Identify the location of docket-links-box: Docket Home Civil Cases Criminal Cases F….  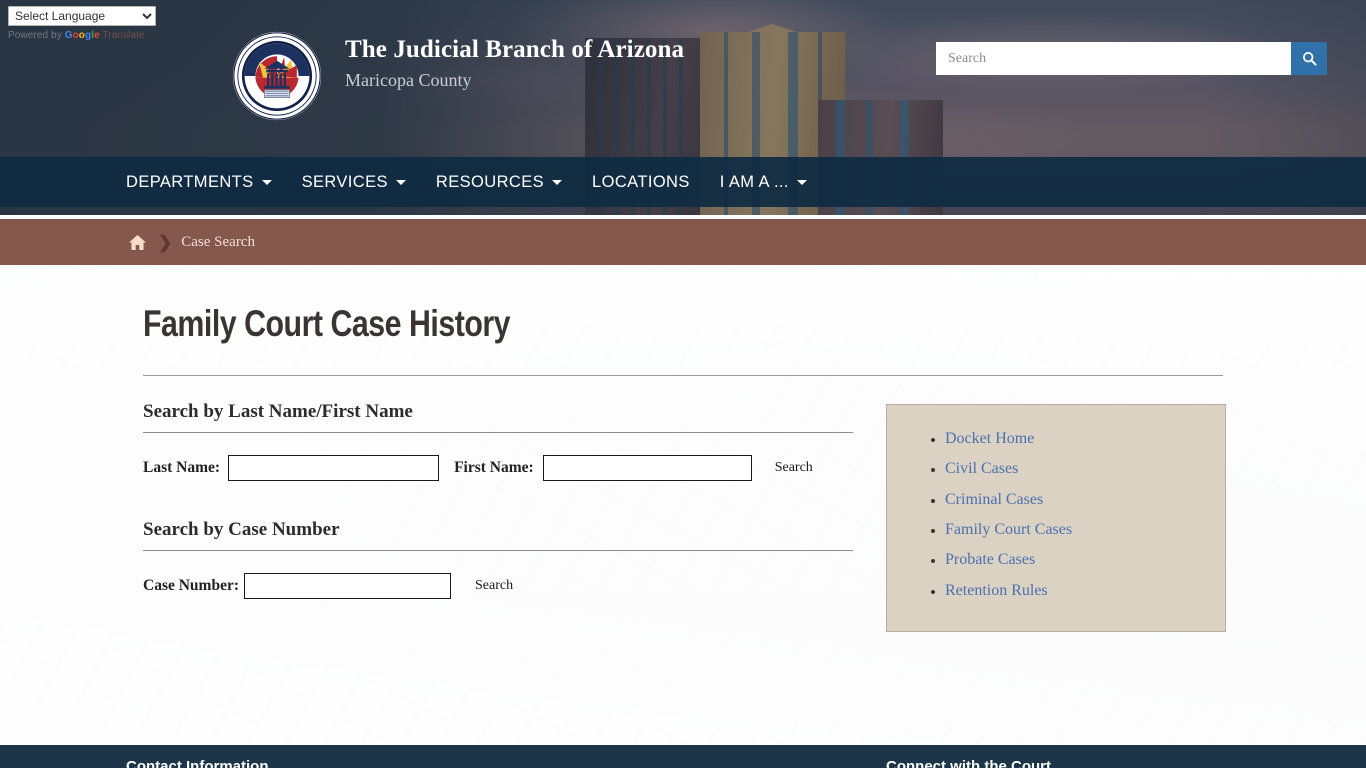
(1056, 518).